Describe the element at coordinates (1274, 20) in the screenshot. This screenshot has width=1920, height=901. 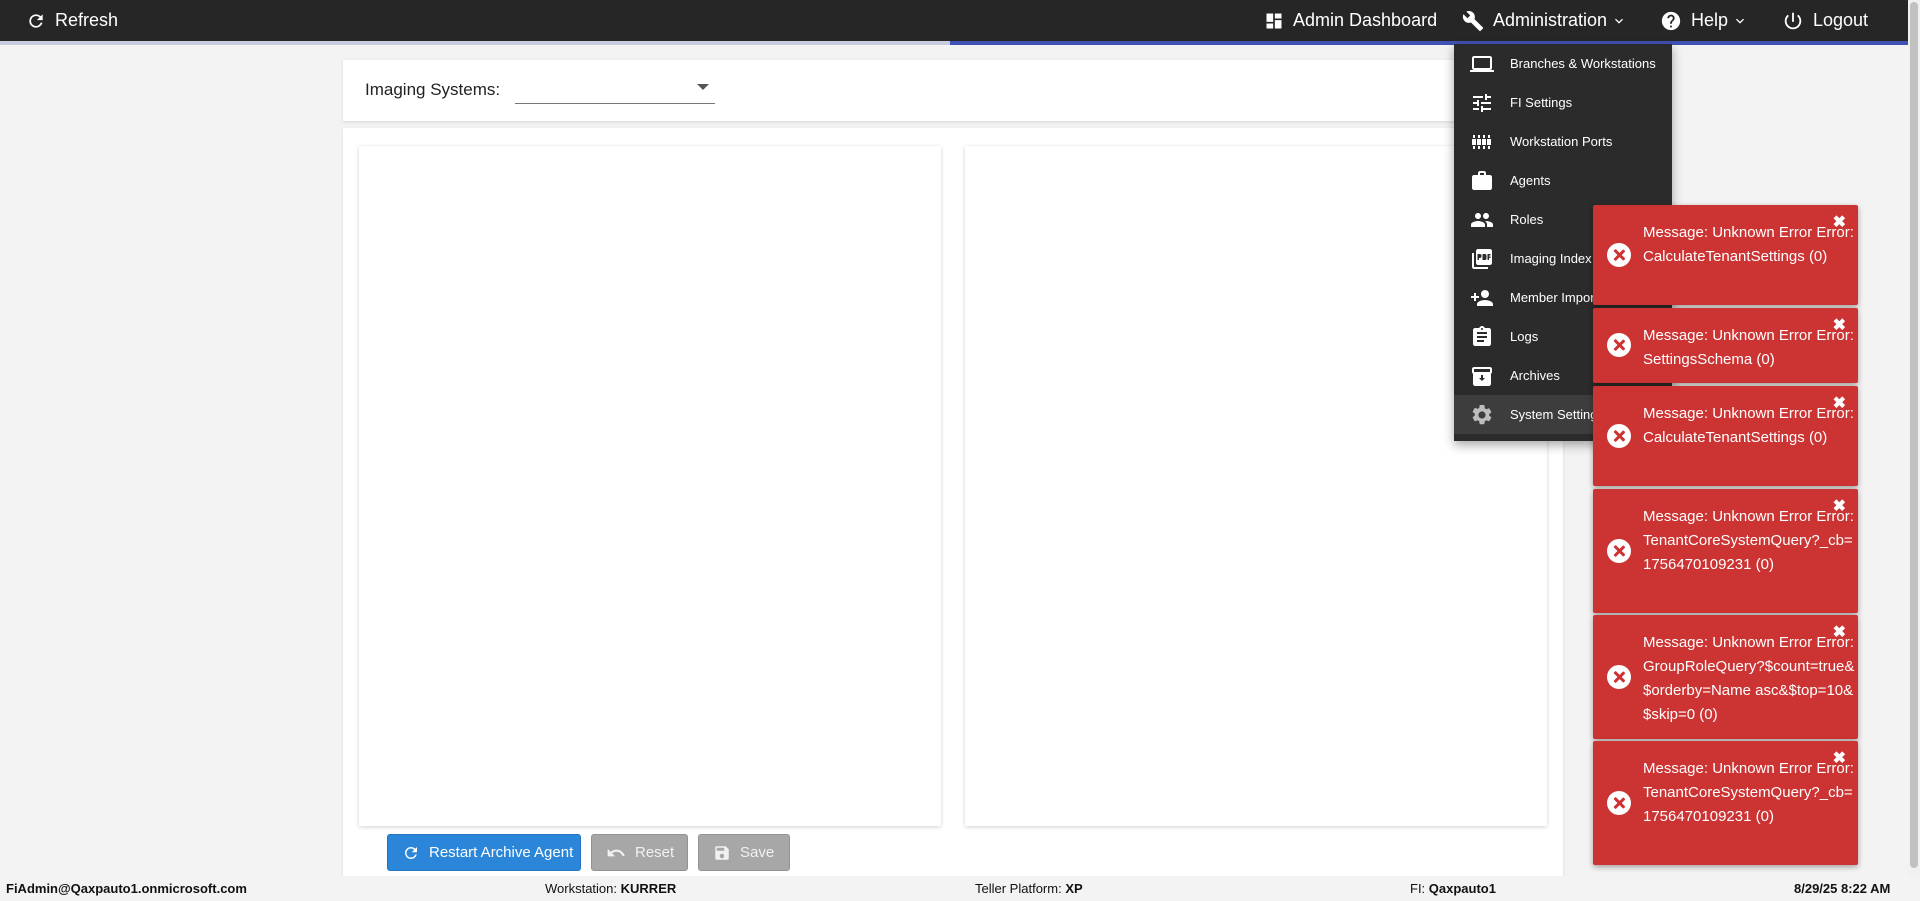
I see `dashboard-icon` at that location.